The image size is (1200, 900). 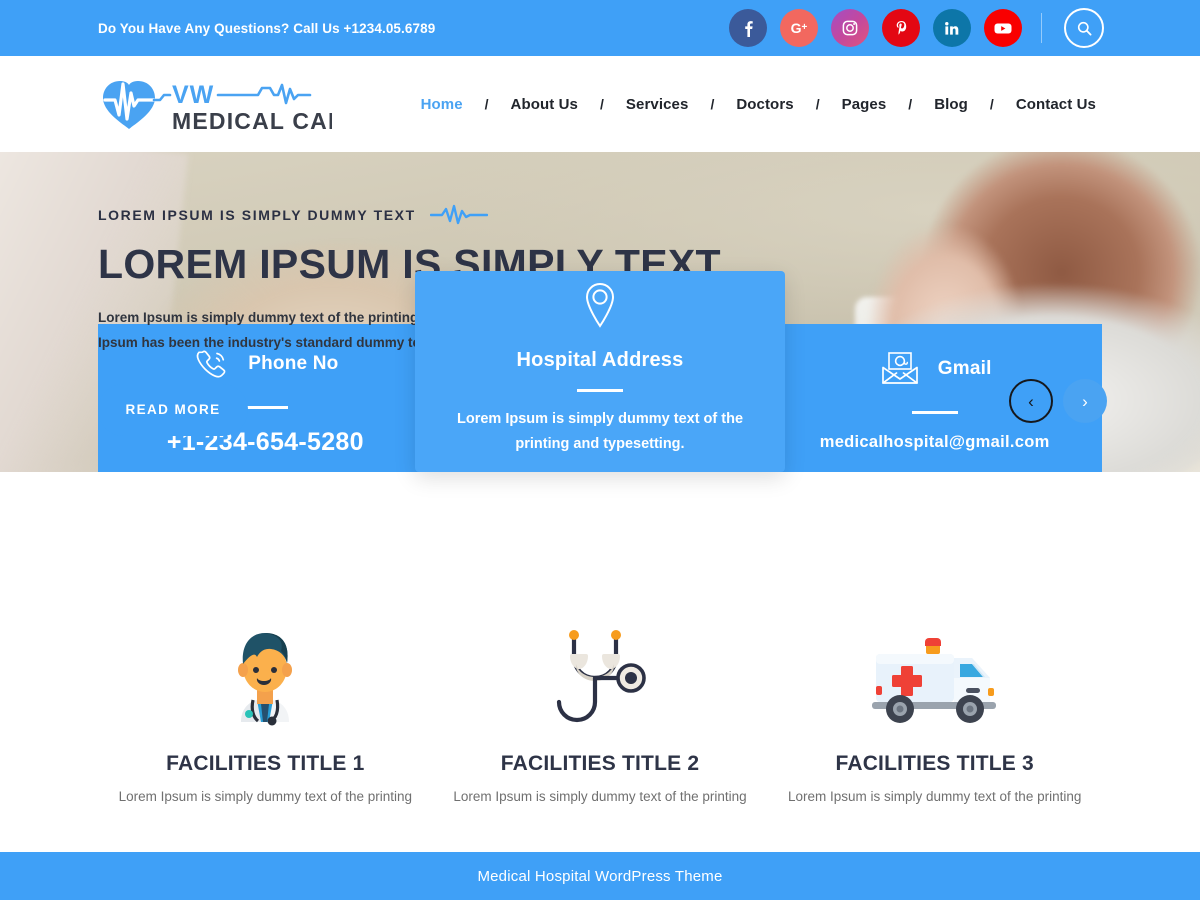 What do you see at coordinates (252, 121) in the screenshot?
I see `svg-text: MEDICAL CARE` at bounding box center [252, 121].